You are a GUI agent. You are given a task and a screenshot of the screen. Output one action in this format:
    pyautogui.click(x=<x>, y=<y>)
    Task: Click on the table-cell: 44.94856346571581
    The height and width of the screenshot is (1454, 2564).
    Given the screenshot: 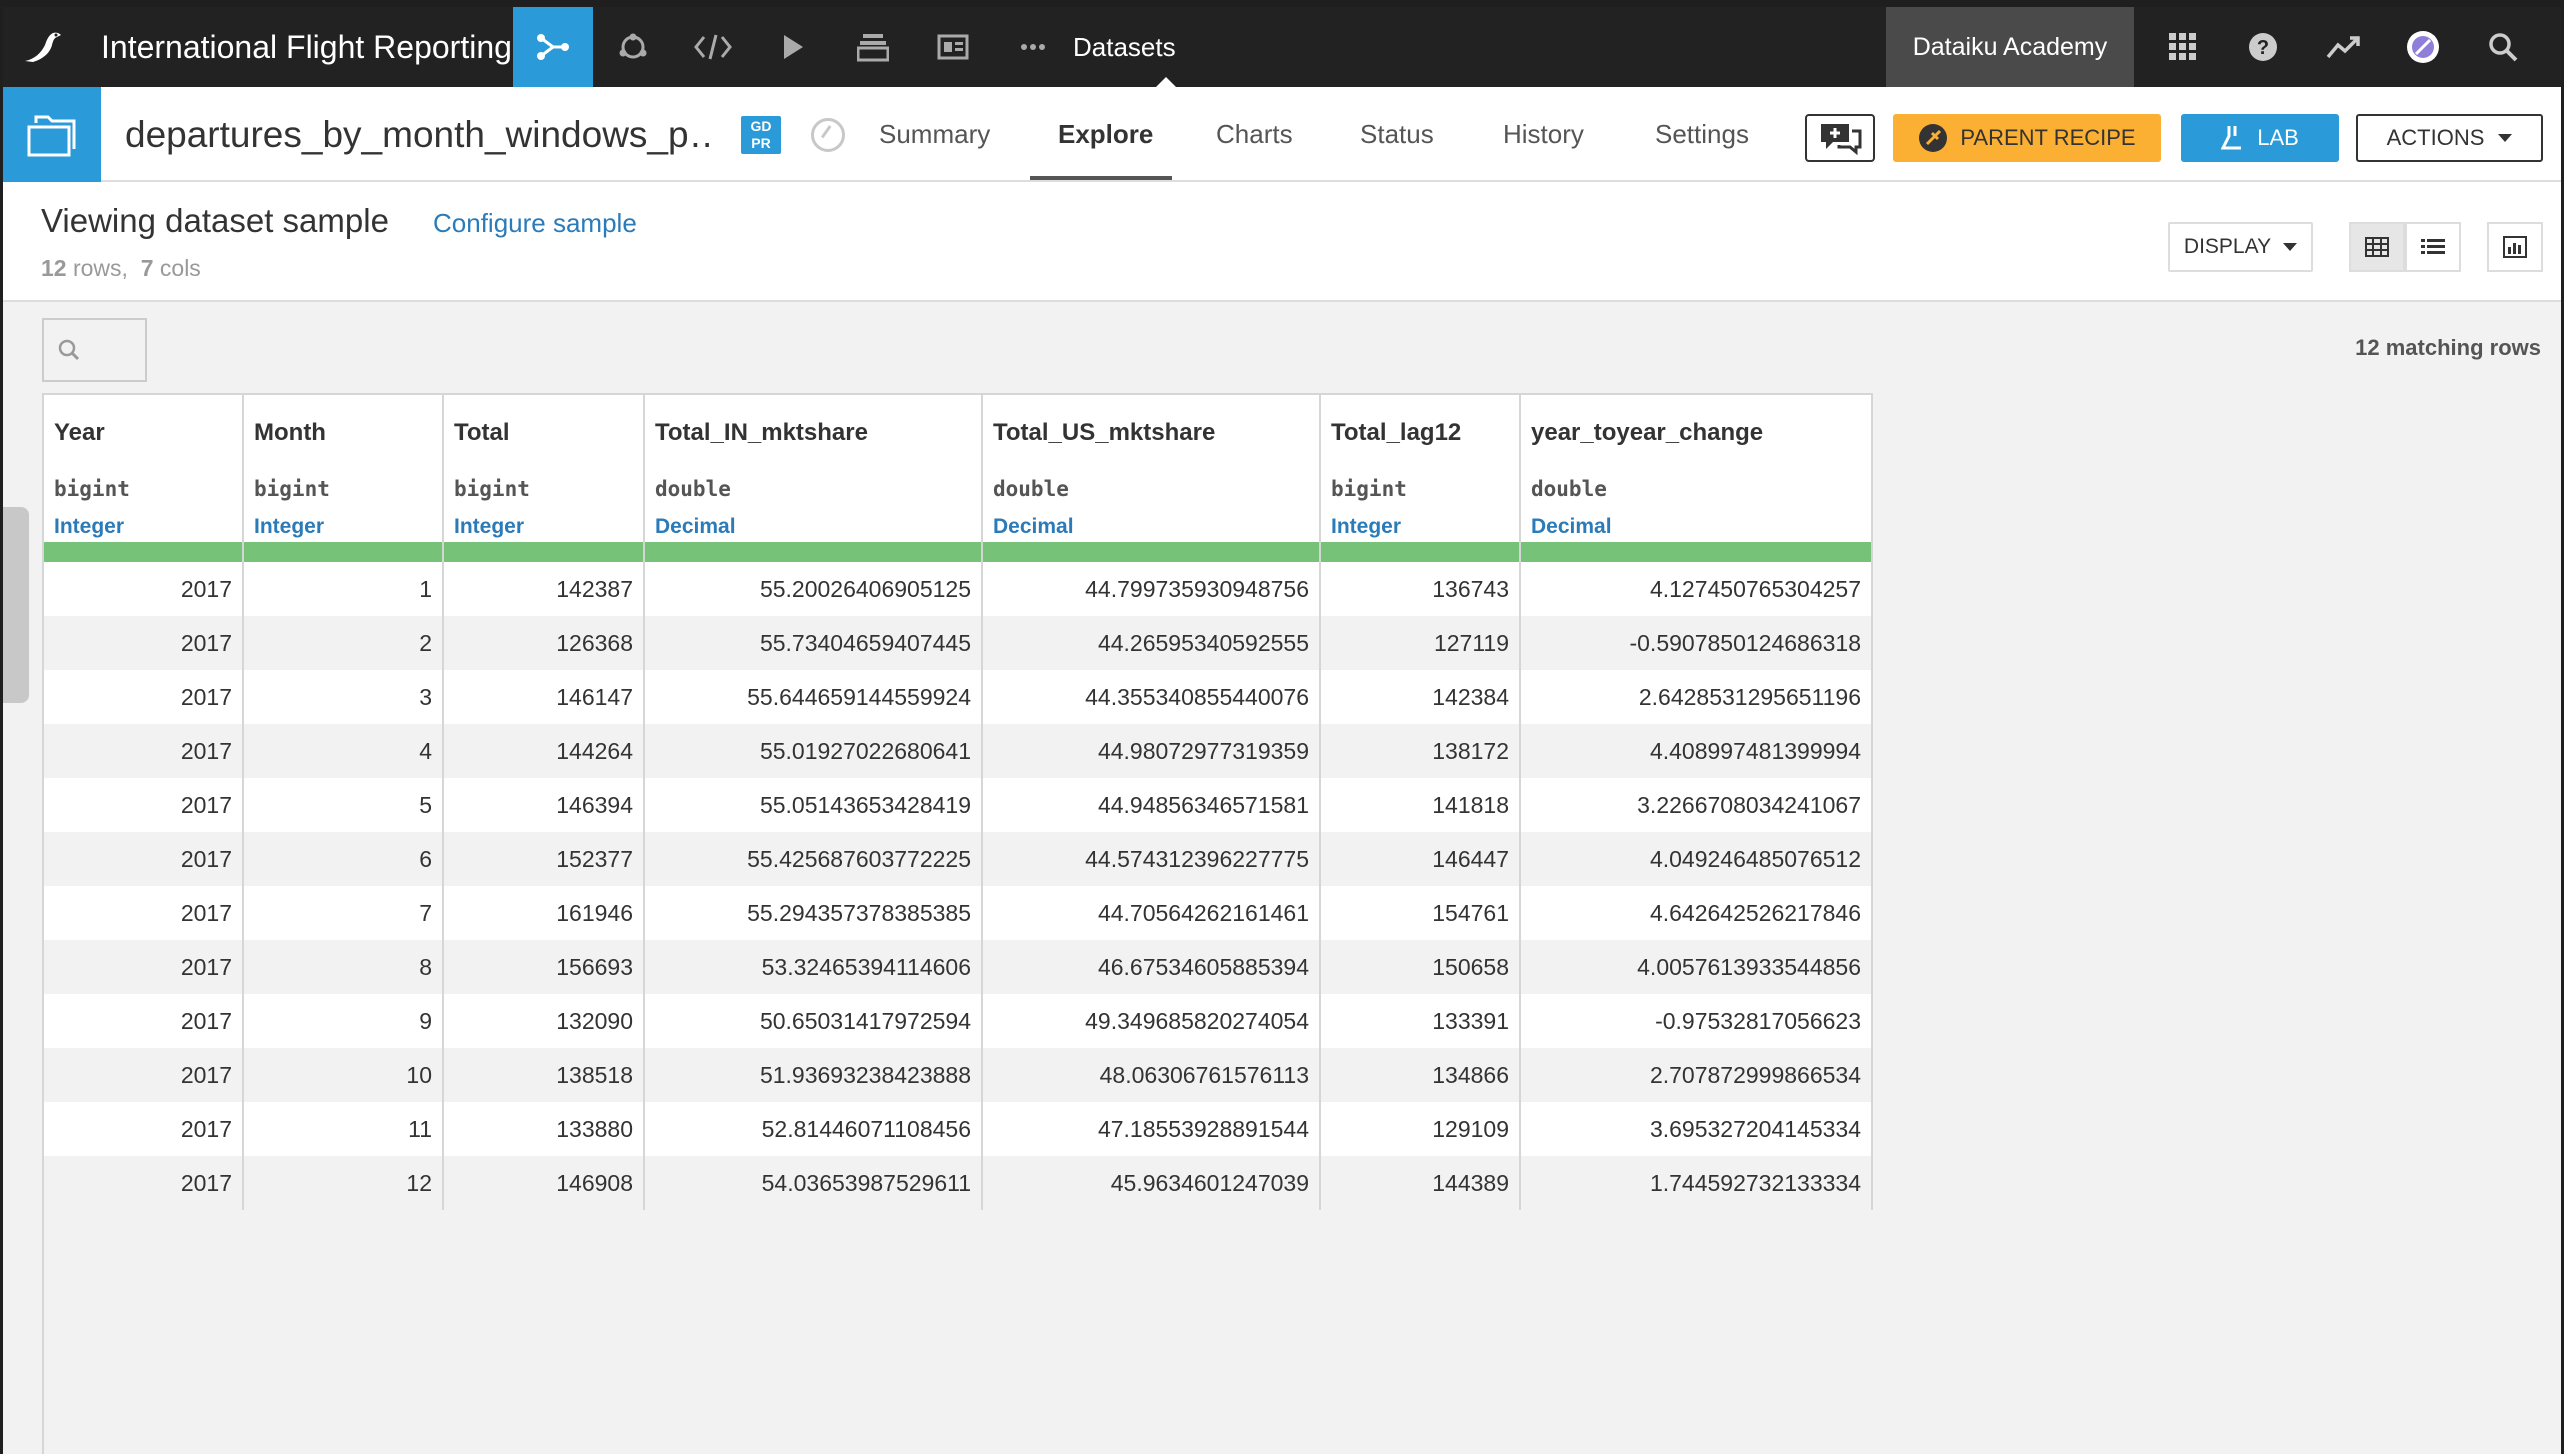 What is the action you would take?
    pyautogui.click(x=1151, y=805)
    